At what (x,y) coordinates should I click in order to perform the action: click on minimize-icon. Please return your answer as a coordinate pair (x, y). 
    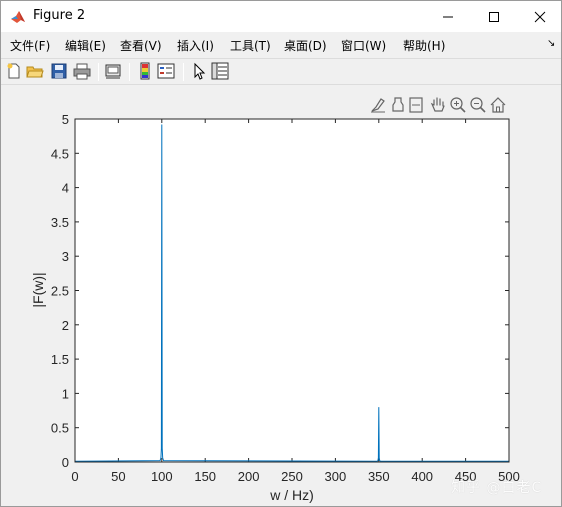
    Looking at the image, I should click on (448, 16).